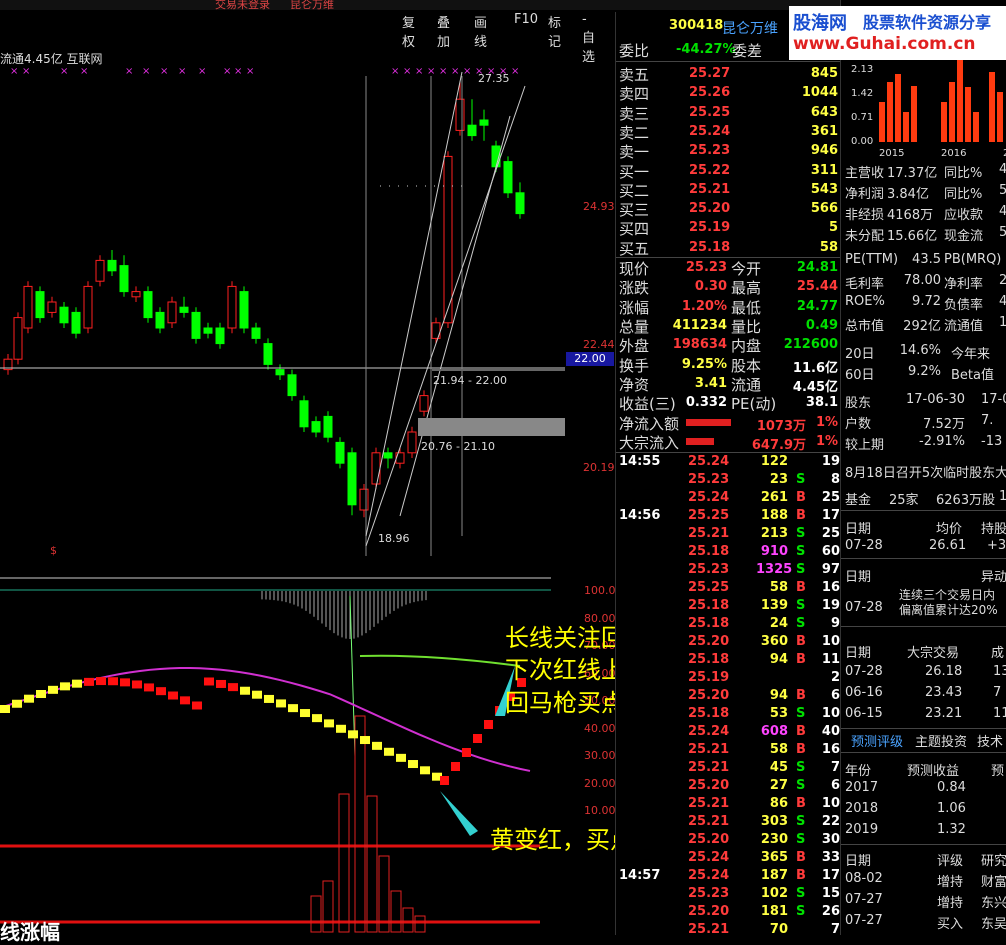 The image size is (1006, 945). What do you see at coordinates (877, 740) in the screenshot?
I see `f10-tab: 预测评级` at bounding box center [877, 740].